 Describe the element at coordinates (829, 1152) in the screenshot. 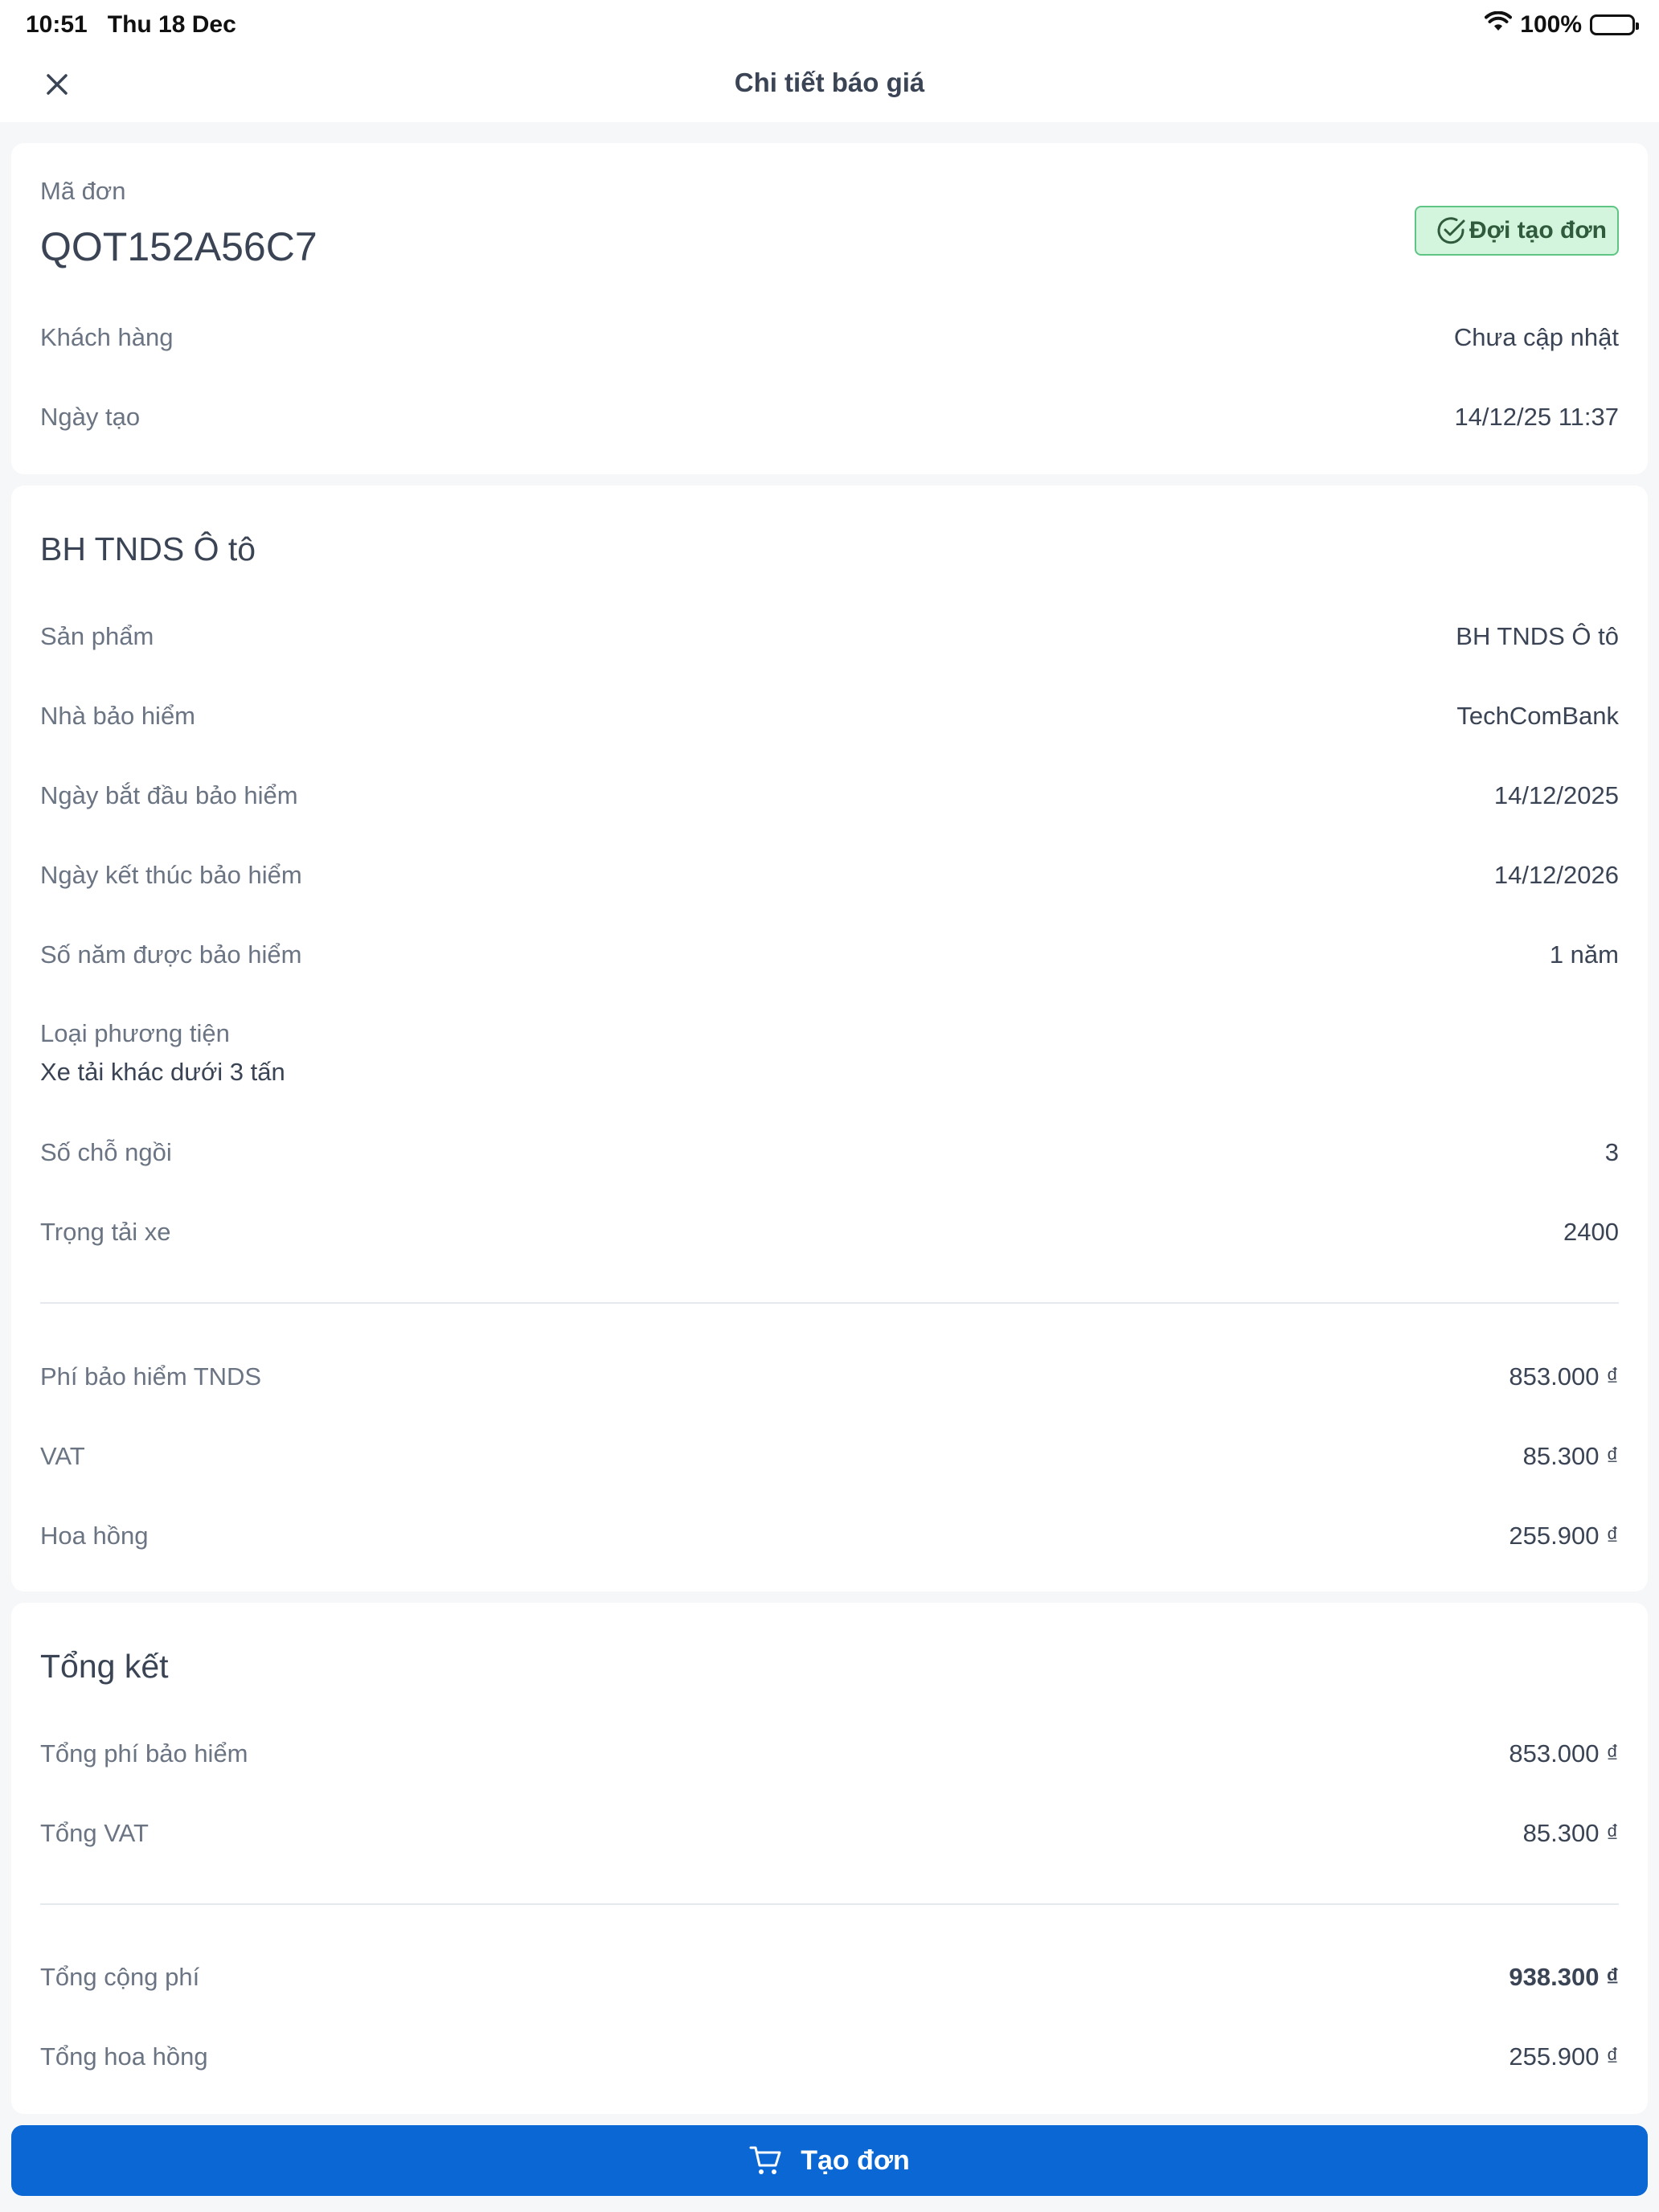

I see `detail-row: Số chỗ ngồi 3` at that location.